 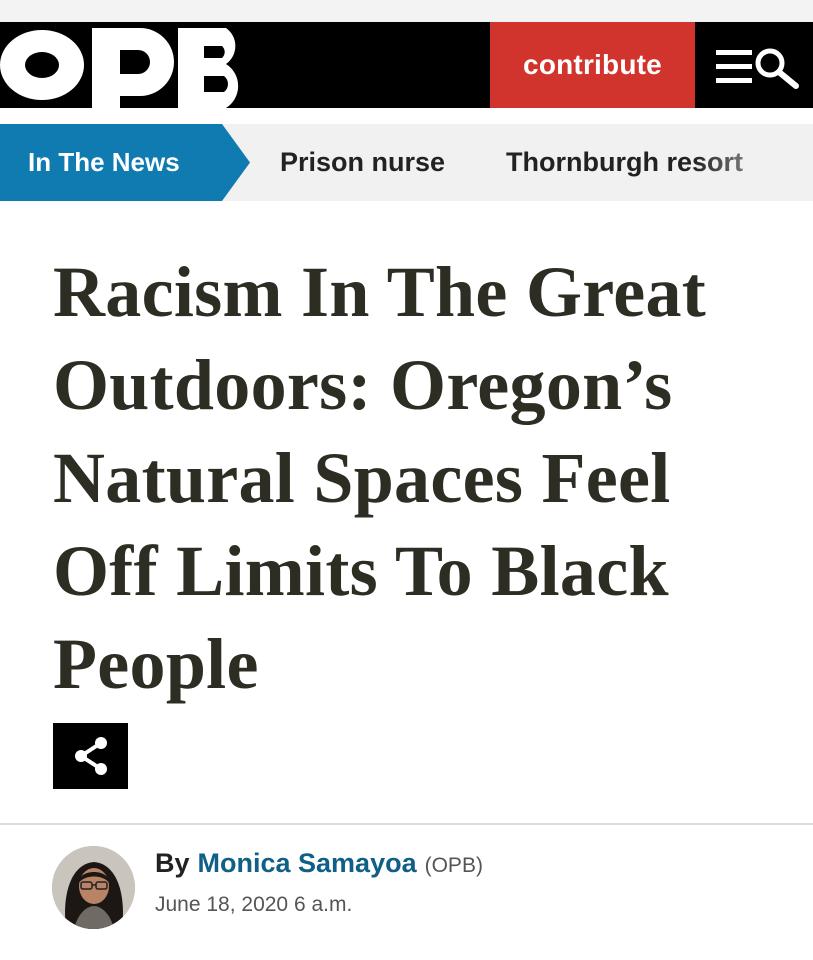 What do you see at coordinates (172, 863) in the screenshot?
I see `byline-prefix: By` at bounding box center [172, 863].